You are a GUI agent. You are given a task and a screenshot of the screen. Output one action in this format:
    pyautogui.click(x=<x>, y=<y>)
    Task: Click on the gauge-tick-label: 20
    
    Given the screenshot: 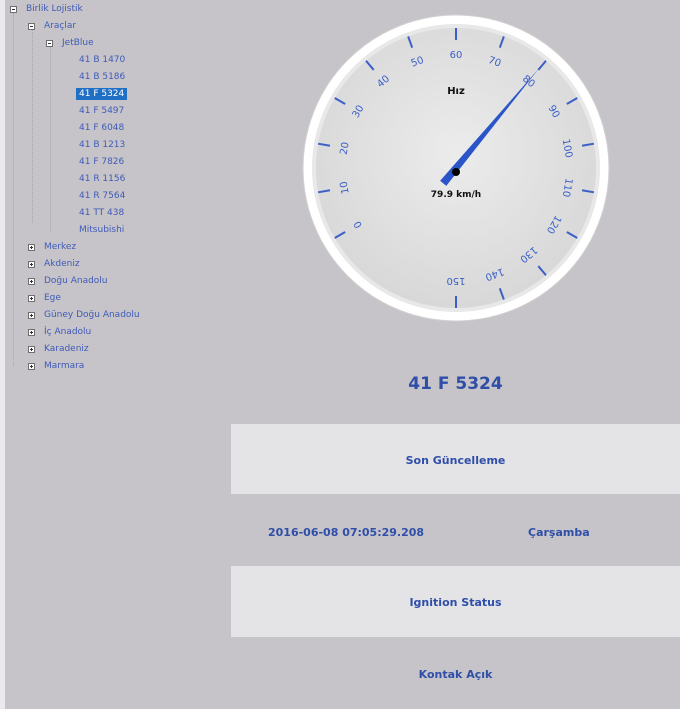 What is the action you would take?
    pyautogui.click(x=345, y=148)
    